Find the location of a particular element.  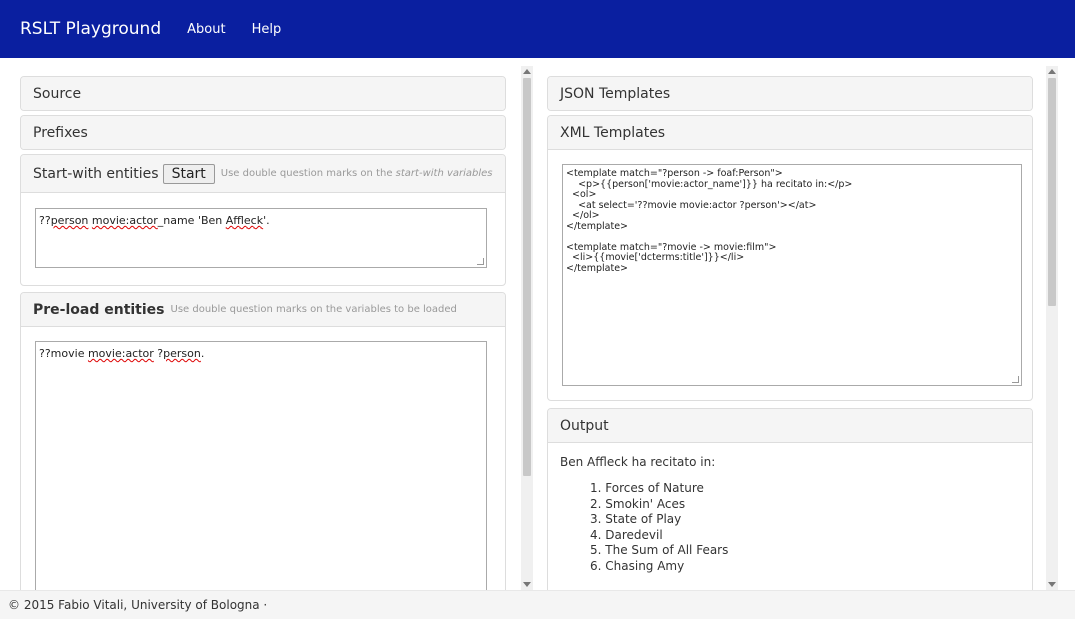

list-item: 5. The Sum of All Fears is located at coordinates (659, 550).